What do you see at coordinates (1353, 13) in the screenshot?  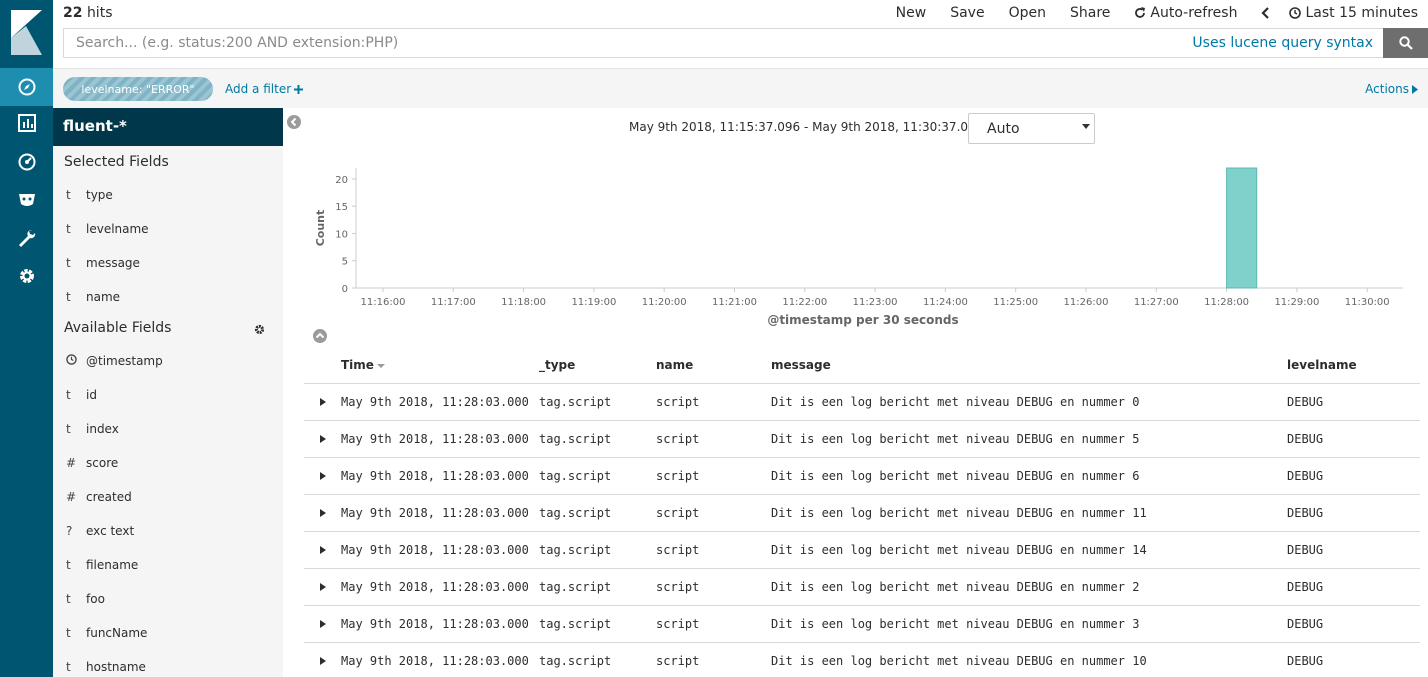 I see `time-picker-button: Last 15 minutes` at bounding box center [1353, 13].